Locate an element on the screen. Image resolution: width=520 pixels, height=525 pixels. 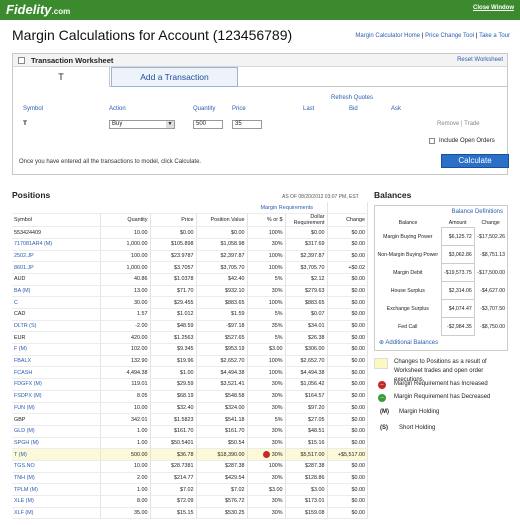
position-value: $7.02 is located at coordinates (222, 489).